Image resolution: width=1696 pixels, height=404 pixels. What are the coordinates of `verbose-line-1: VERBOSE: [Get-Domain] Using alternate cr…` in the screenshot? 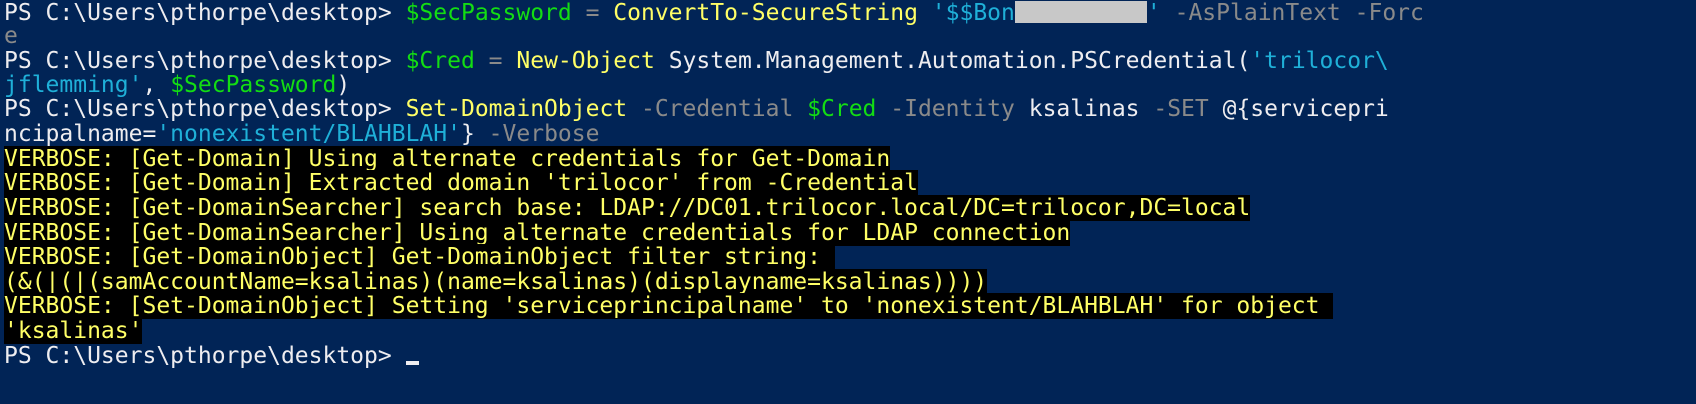 It's located at (447, 159).